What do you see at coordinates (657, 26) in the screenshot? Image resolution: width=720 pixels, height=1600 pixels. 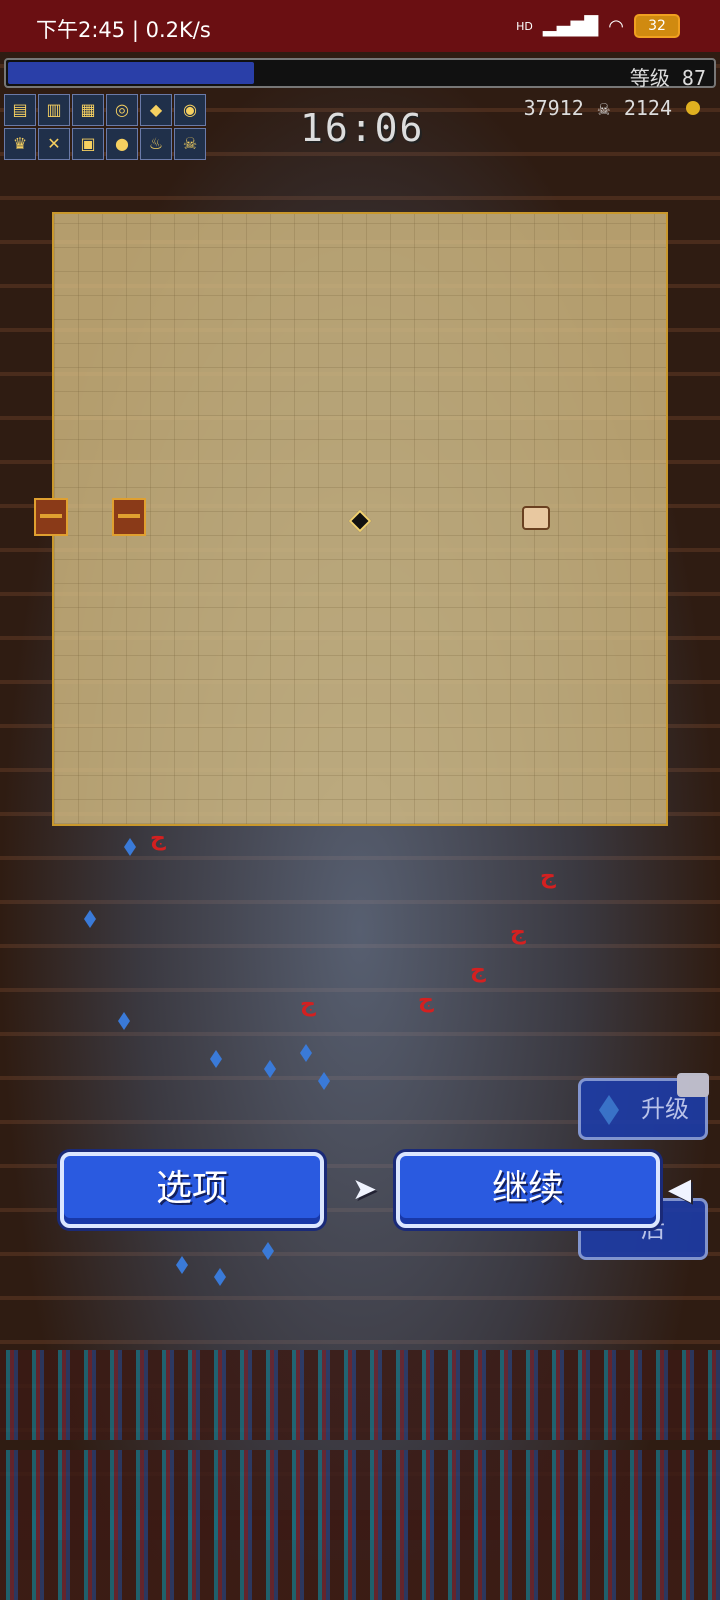 I see `battery-icon: 32` at bounding box center [657, 26].